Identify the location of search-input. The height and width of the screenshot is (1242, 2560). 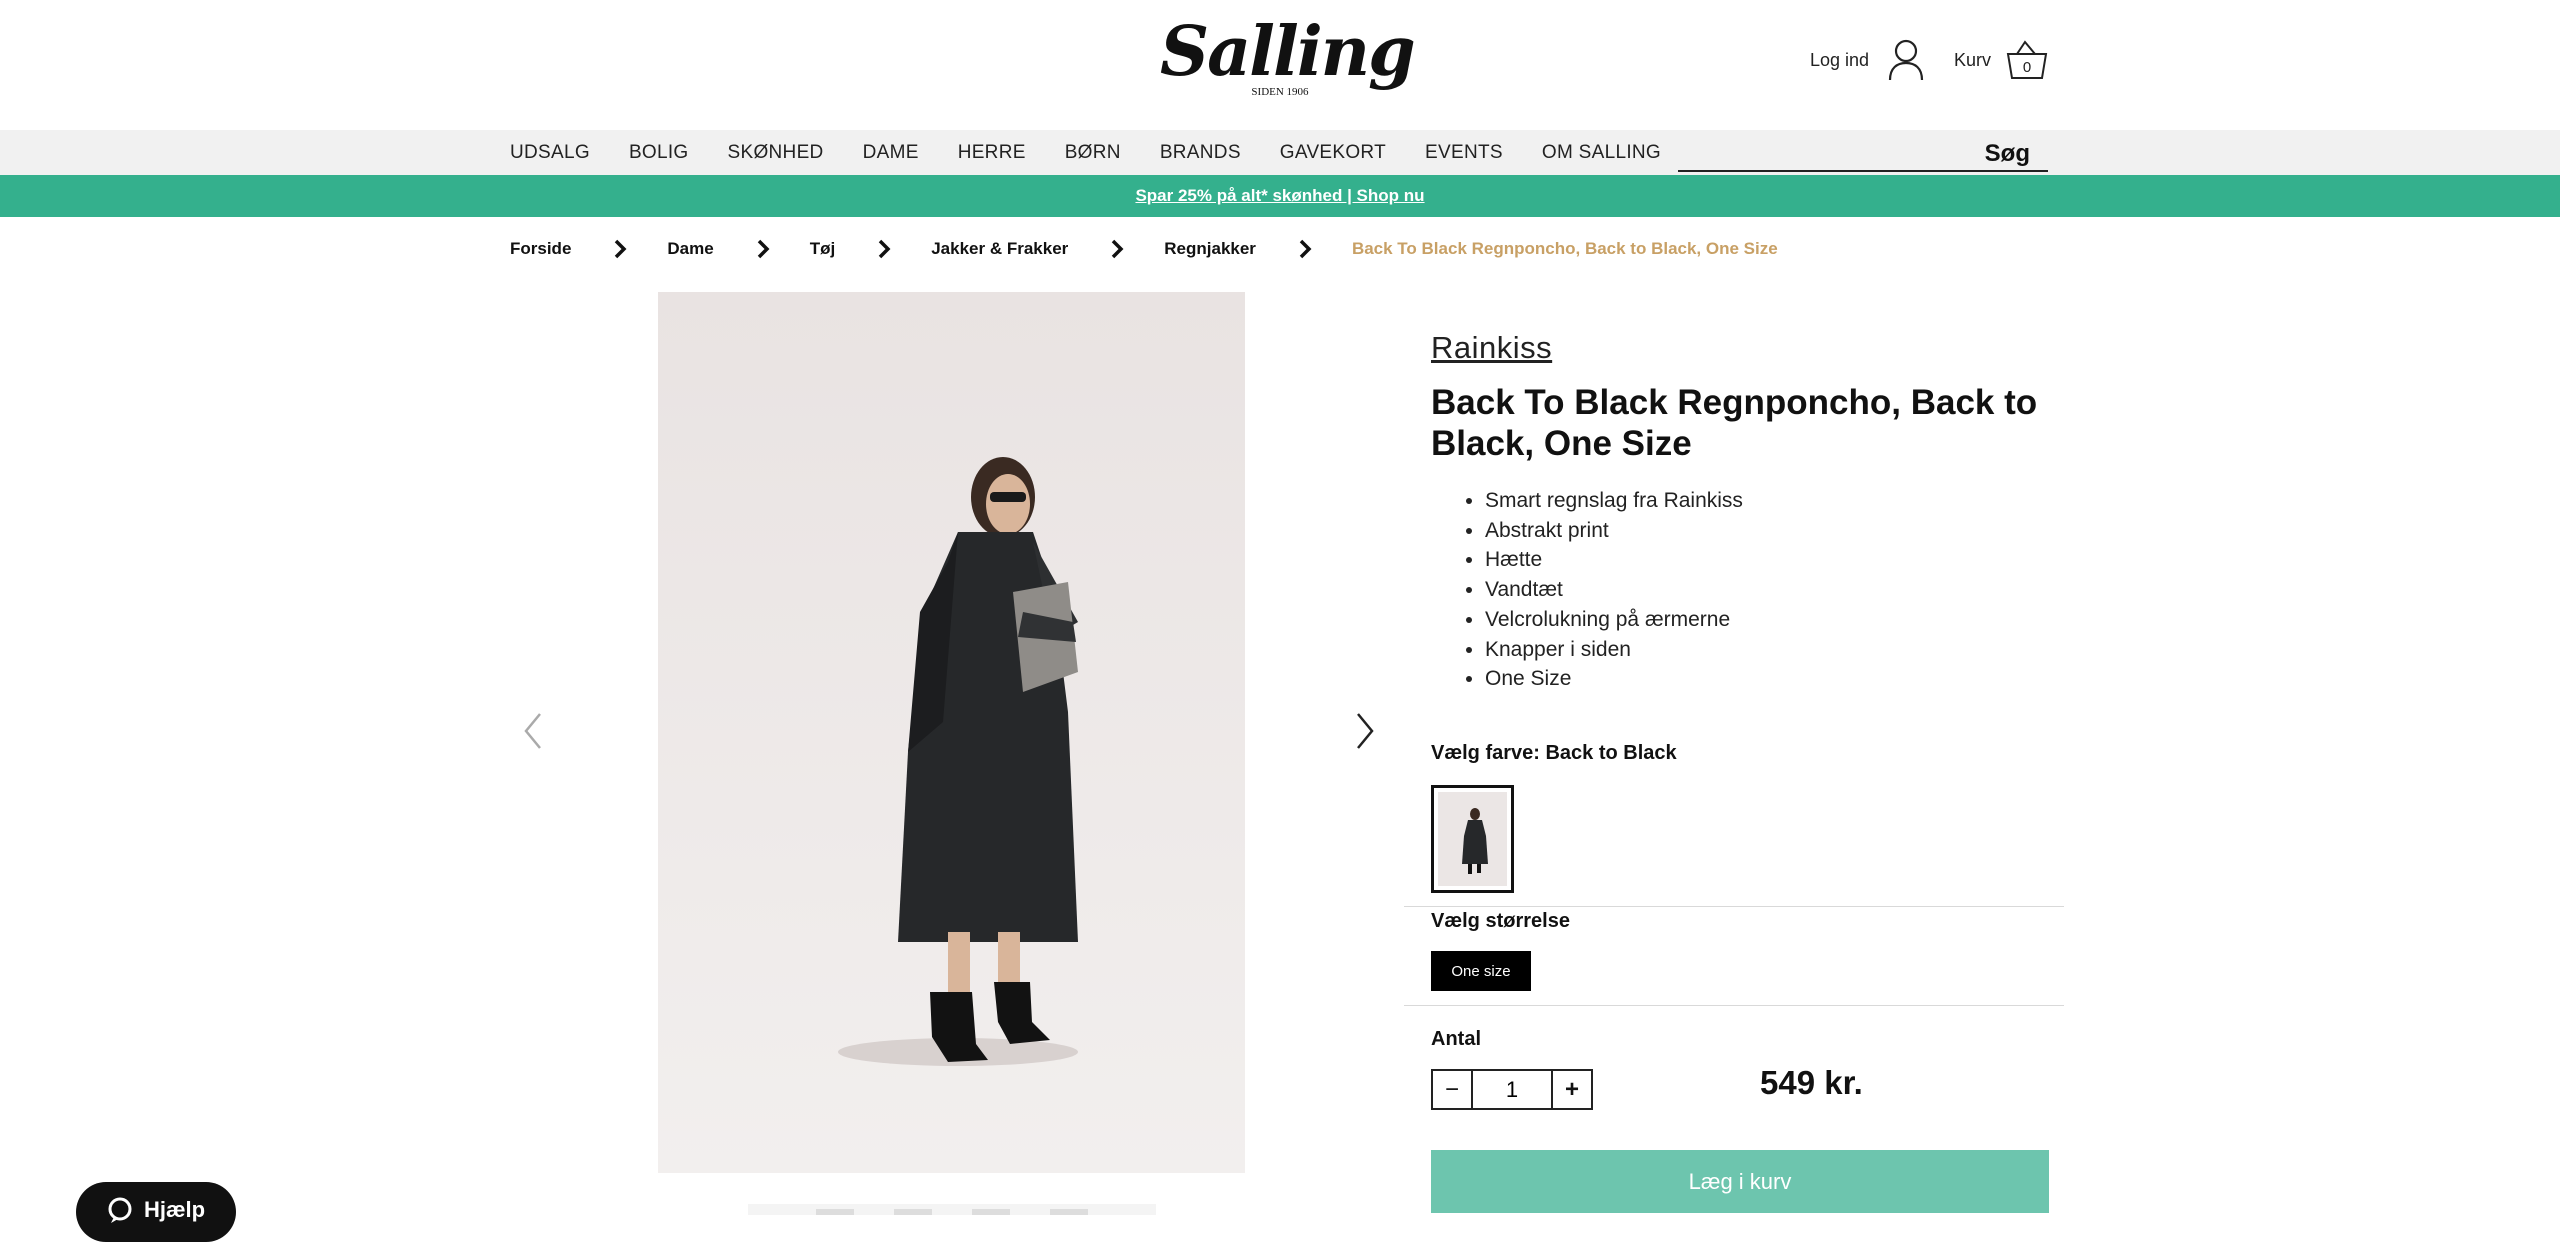
(1823, 152).